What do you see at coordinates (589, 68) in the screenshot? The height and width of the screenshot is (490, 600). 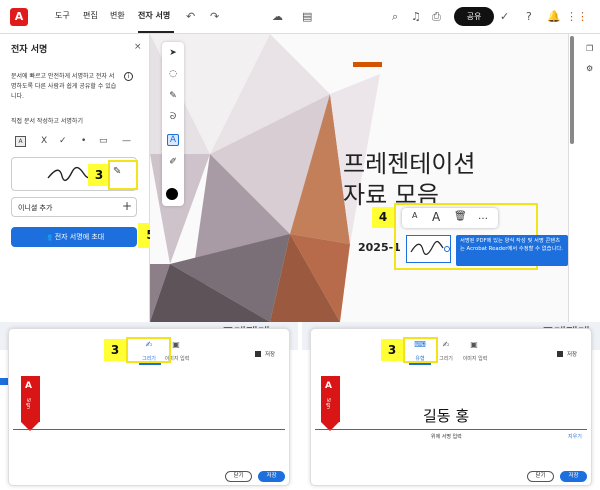 I see `panel-settings-icon: ⚙` at bounding box center [589, 68].